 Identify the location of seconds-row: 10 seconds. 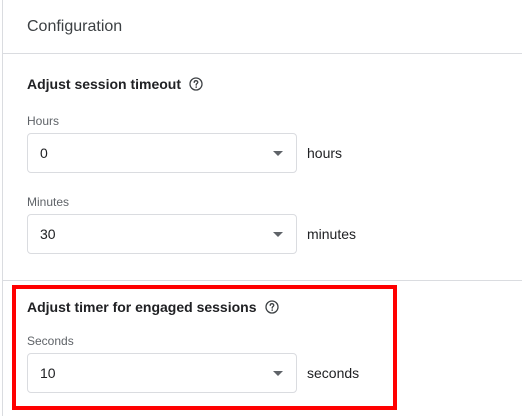
(274, 373).